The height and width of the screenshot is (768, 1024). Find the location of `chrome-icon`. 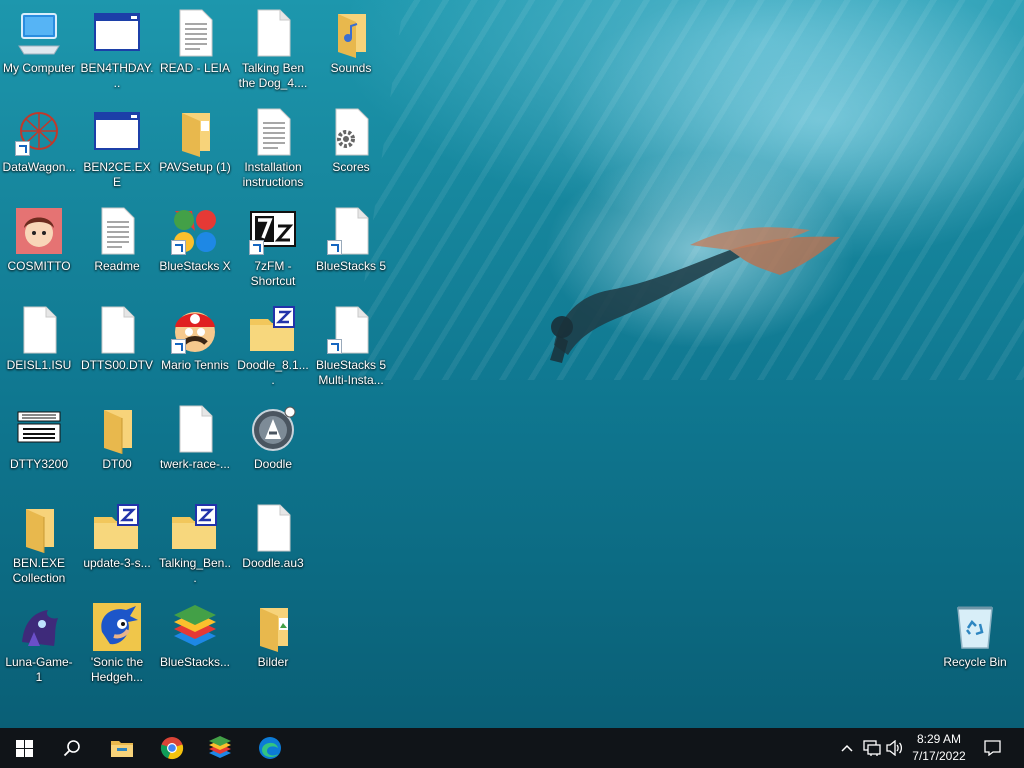

chrome-icon is located at coordinates (172, 748).